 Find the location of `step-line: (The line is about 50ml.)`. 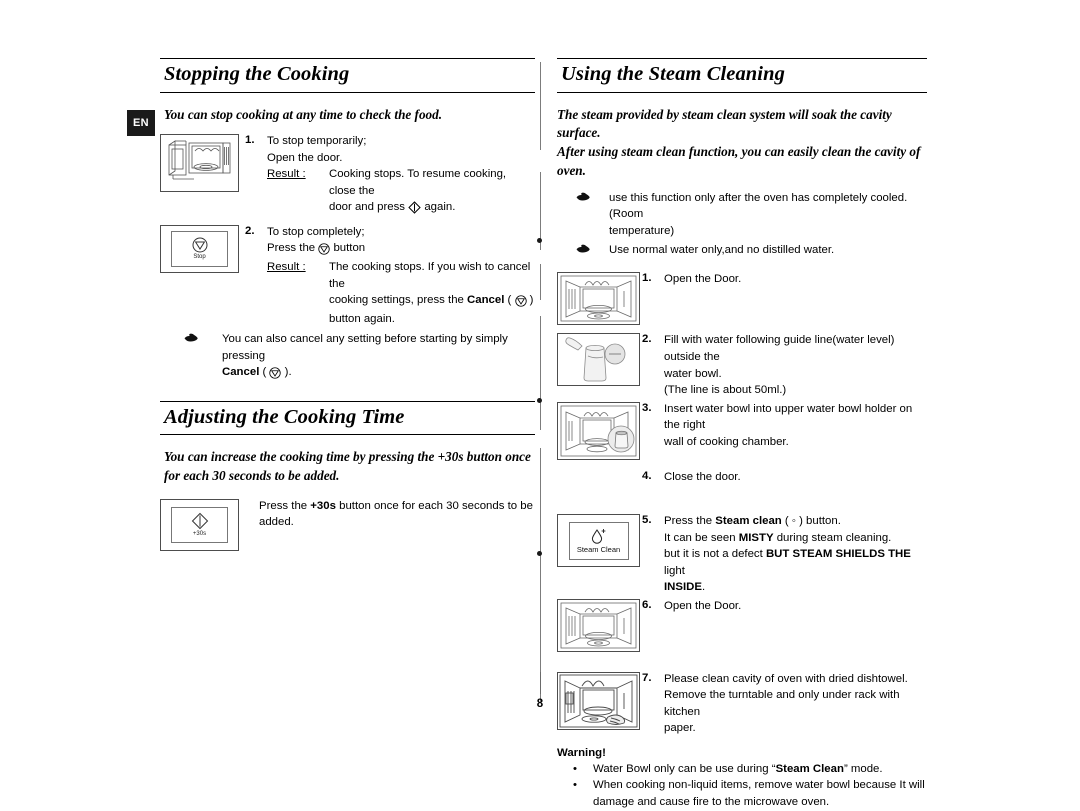

step-line: (The line is about 50ml.) is located at coordinates (725, 390).